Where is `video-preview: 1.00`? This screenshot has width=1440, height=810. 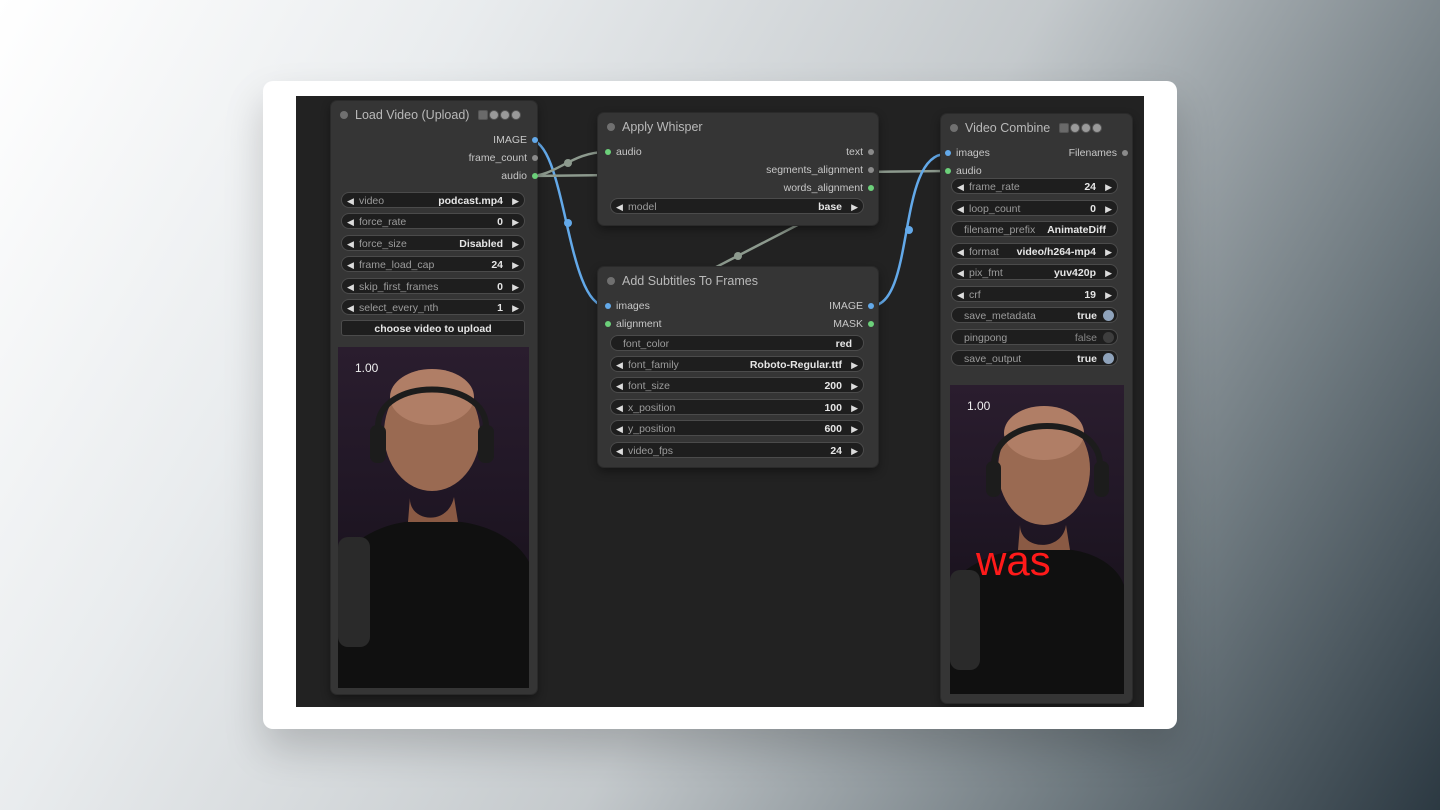 video-preview: 1.00 is located at coordinates (433, 517).